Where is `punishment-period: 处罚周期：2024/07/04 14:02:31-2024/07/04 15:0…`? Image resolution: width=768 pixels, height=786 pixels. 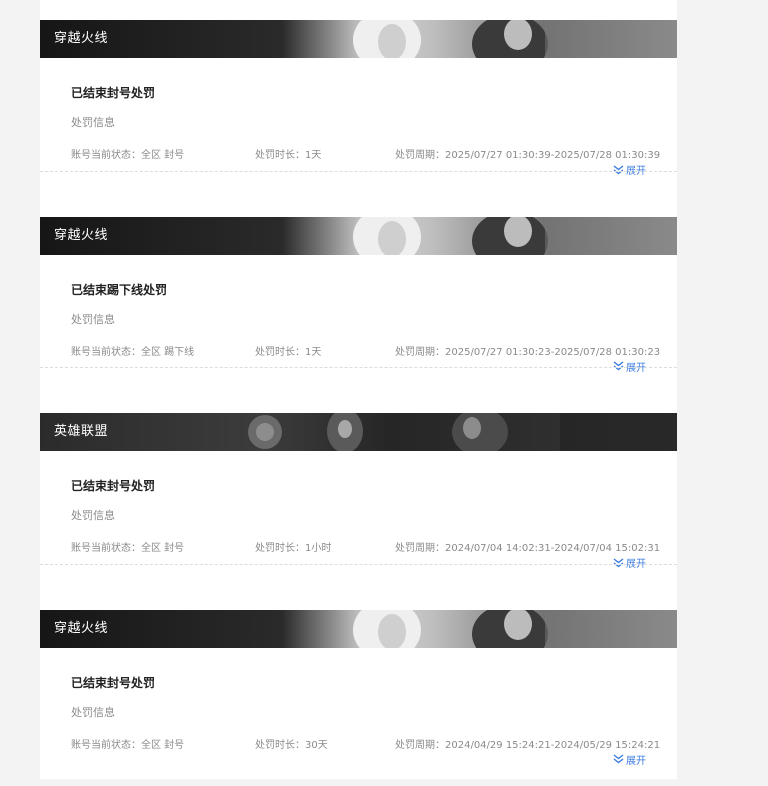
punishment-period: 处罚周期：2024/07/04 14:02:31-2024/07/04 15:0… is located at coordinates (527, 546).